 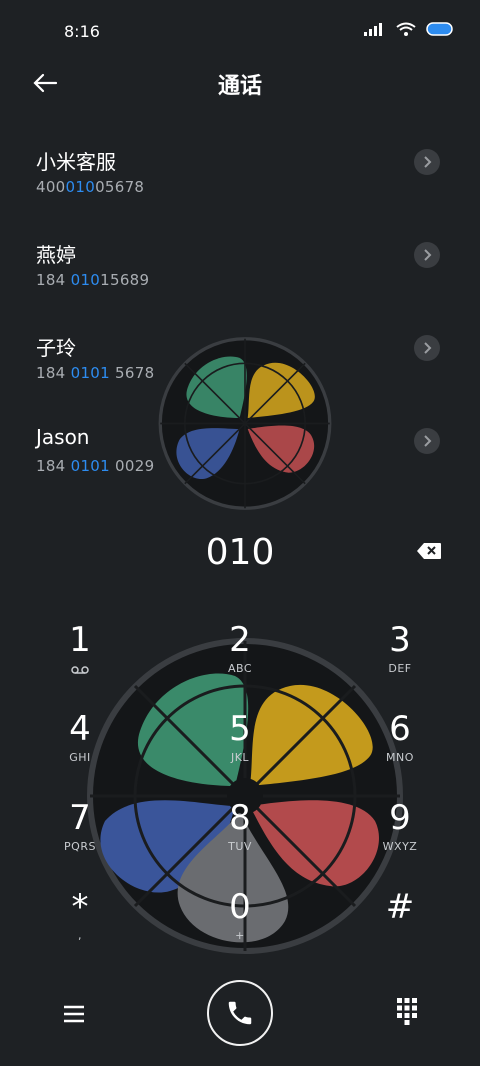 I want to click on status-bar: 8:16, so click(x=240, y=30).